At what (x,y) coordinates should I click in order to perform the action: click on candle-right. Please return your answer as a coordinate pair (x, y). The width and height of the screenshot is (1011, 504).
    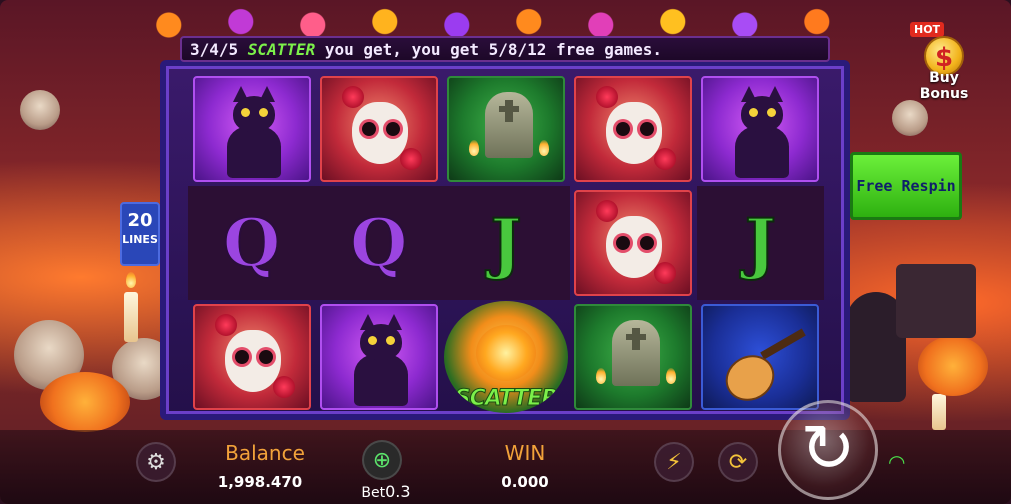
    Looking at the image, I should click on (939, 412).